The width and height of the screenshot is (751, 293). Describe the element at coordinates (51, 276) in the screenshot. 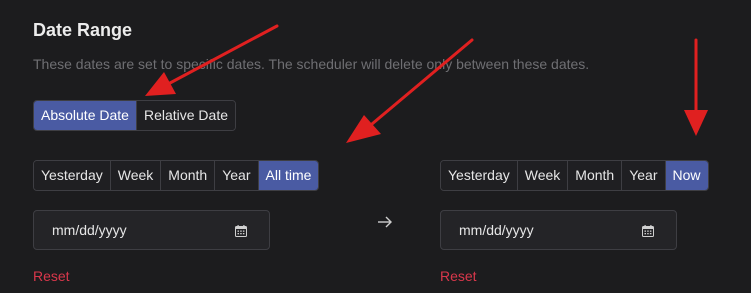

I see `from-reset-link: Reset` at that location.